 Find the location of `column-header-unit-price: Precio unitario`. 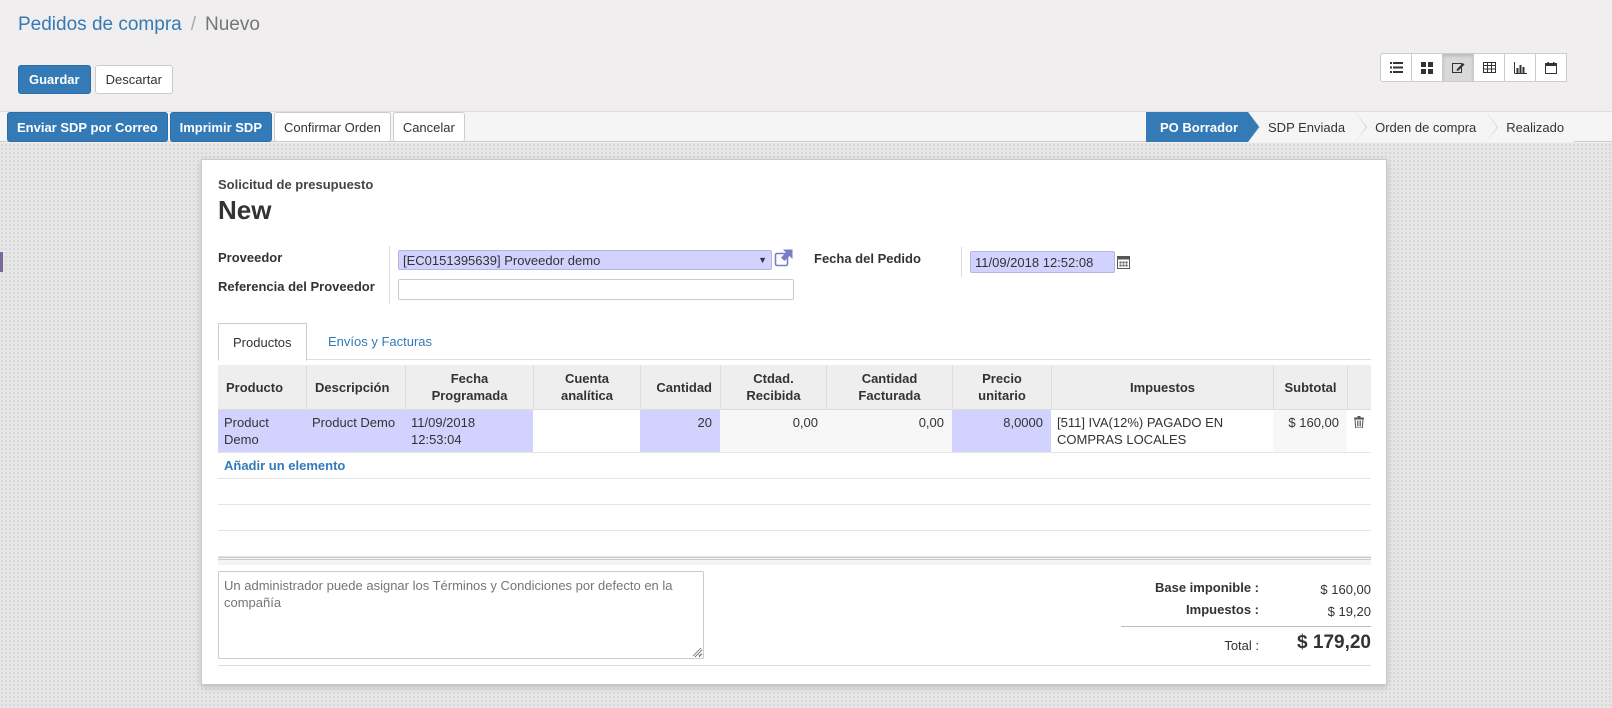

column-header-unit-price: Precio unitario is located at coordinates (1001, 387).